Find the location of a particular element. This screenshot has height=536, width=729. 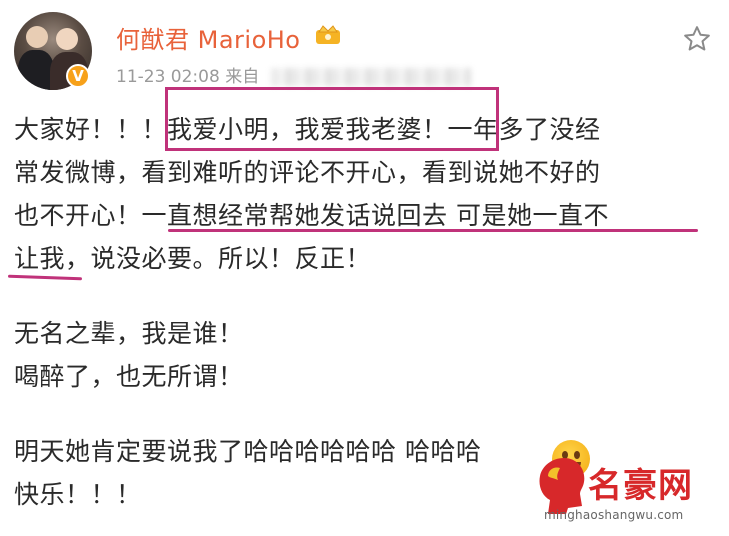

crown-member-icon is located at coordinates (328, 34).